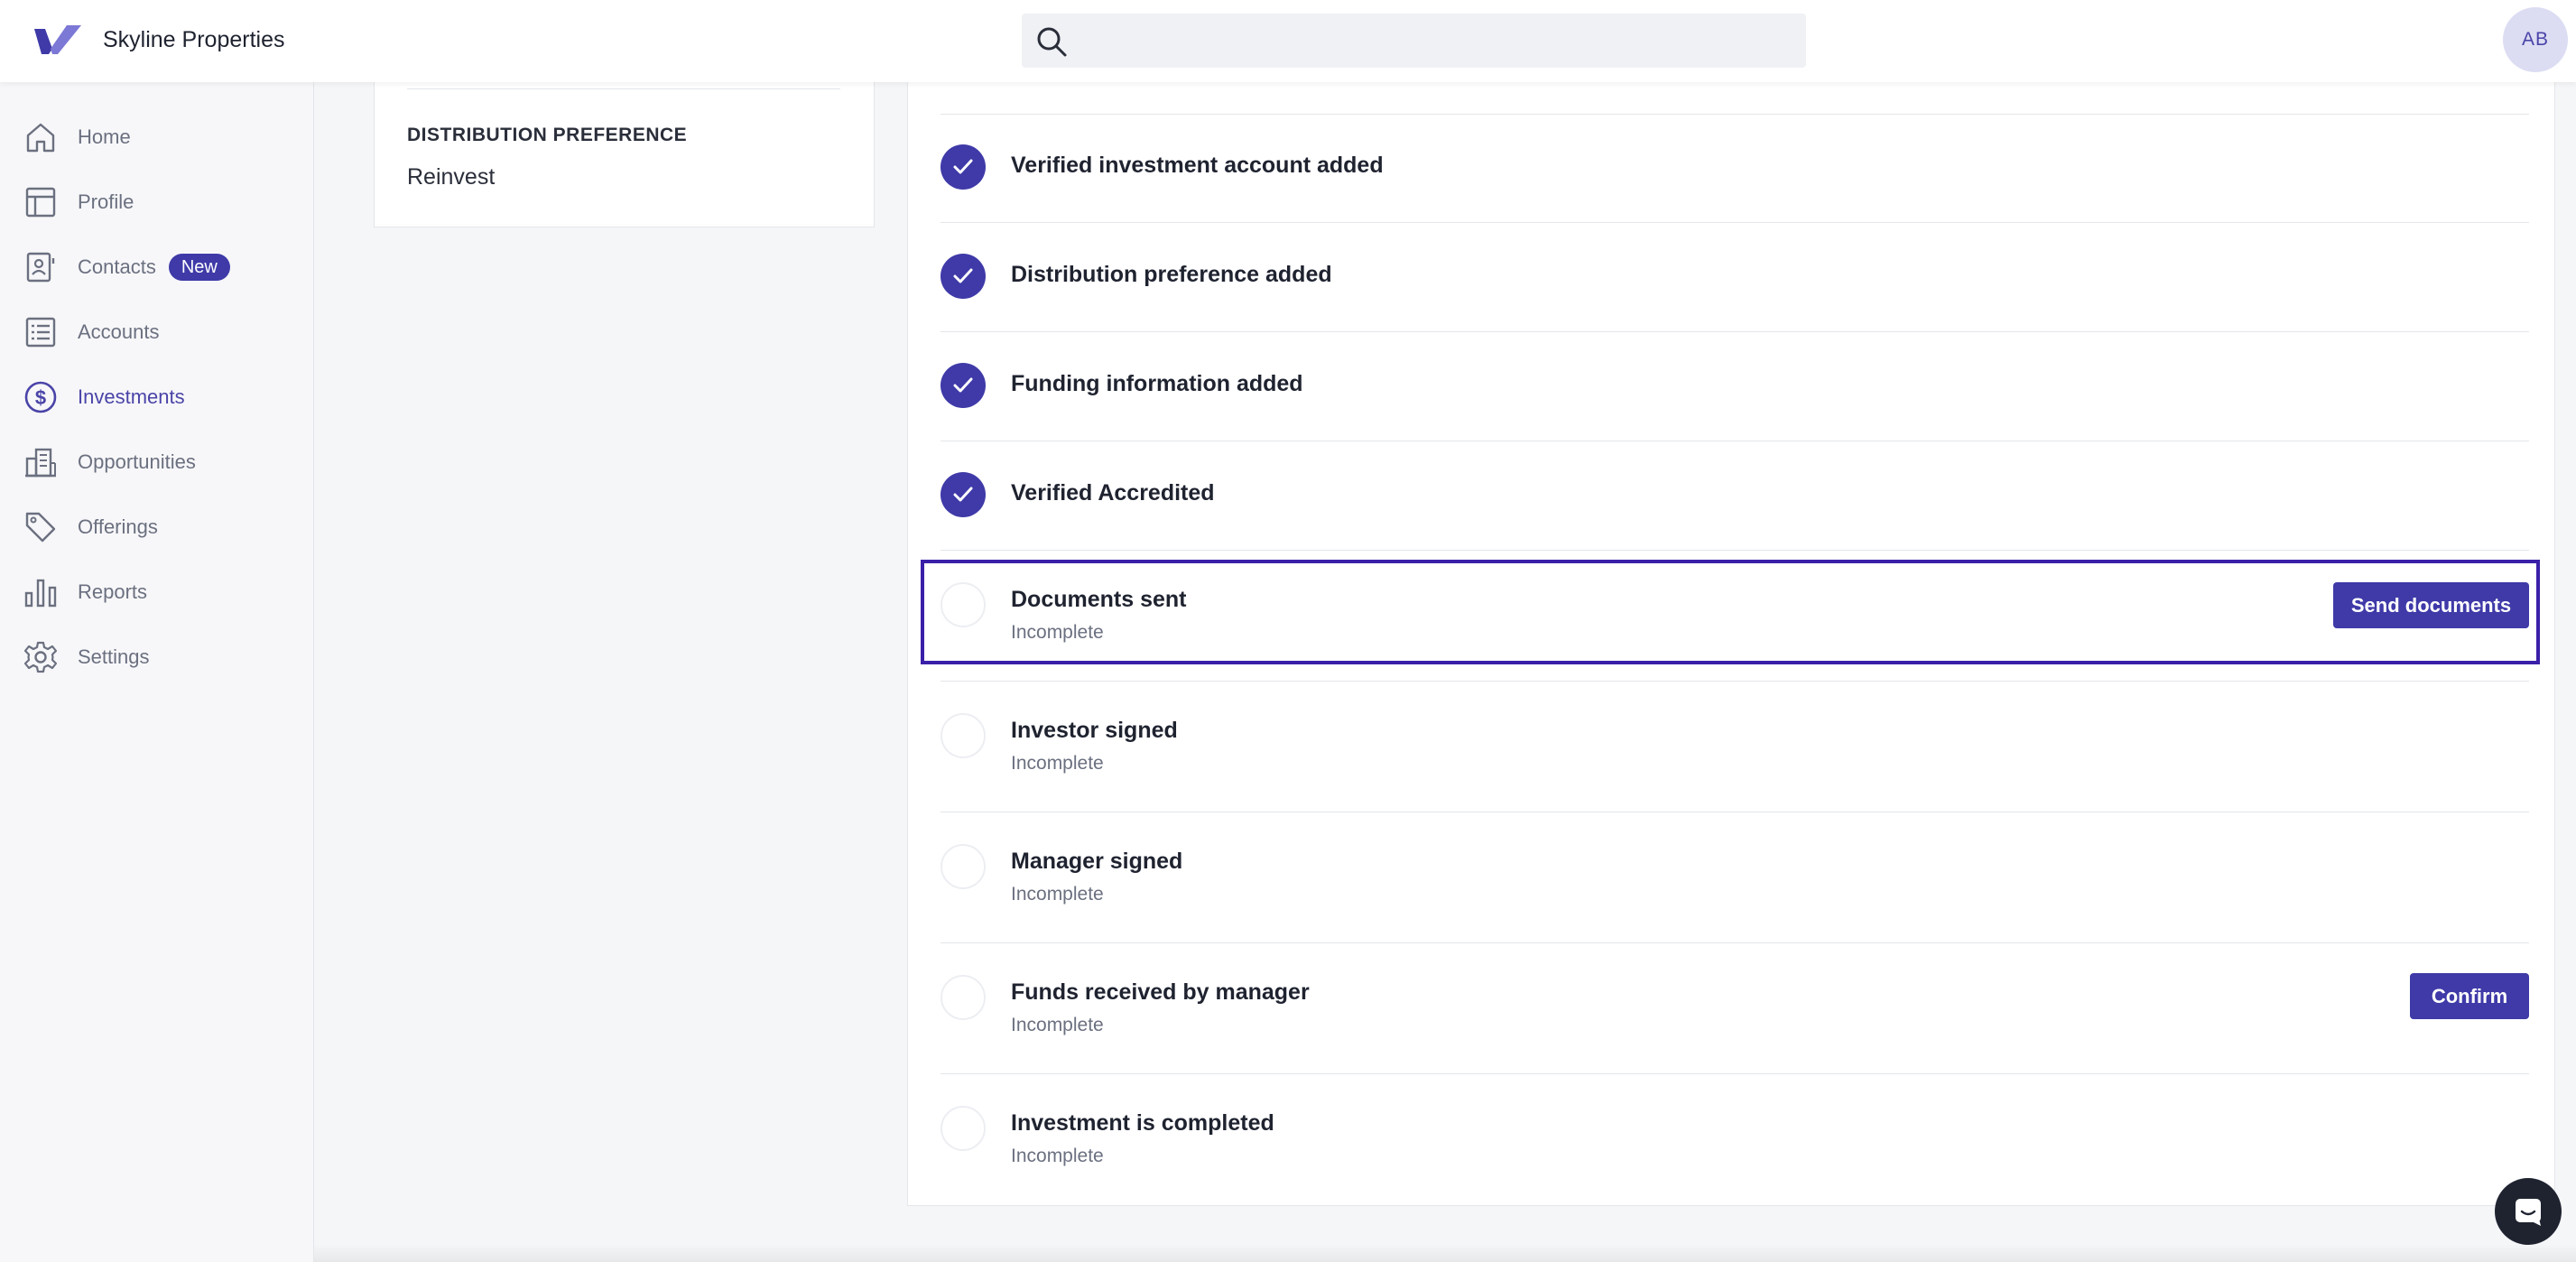 Image resolution: width=2576 pixels, height=1262 pixels. What do you see at coordinates (119, 331) in the screenshot?
I see `sidebar-item-label: Accounts` at bounding box center [119, 331].